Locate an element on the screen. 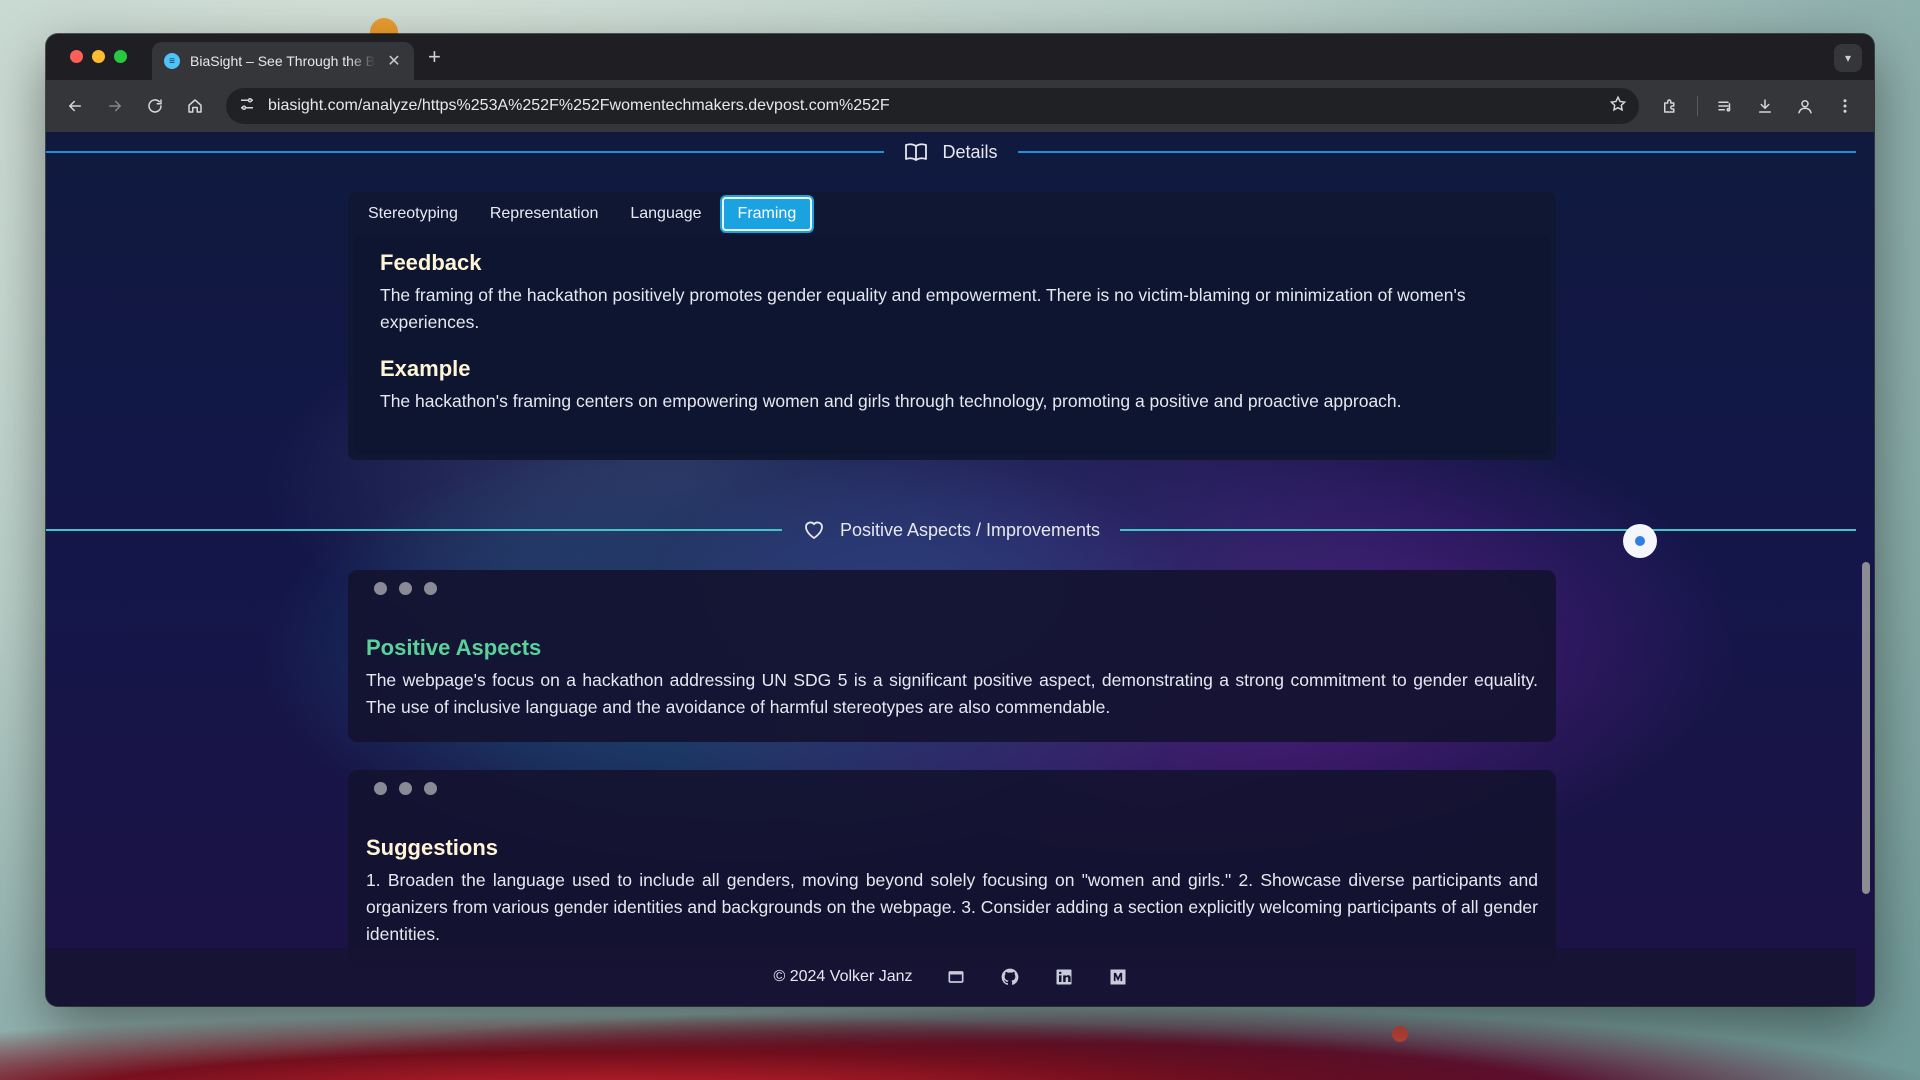  details-divider: Details is located at coordinates (951, 152).